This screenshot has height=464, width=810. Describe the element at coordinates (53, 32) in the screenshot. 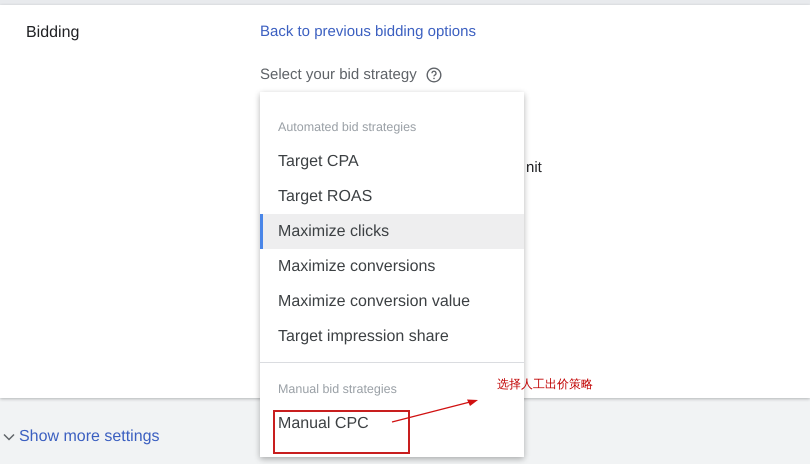

I see `section-label: Bidding` at that location.